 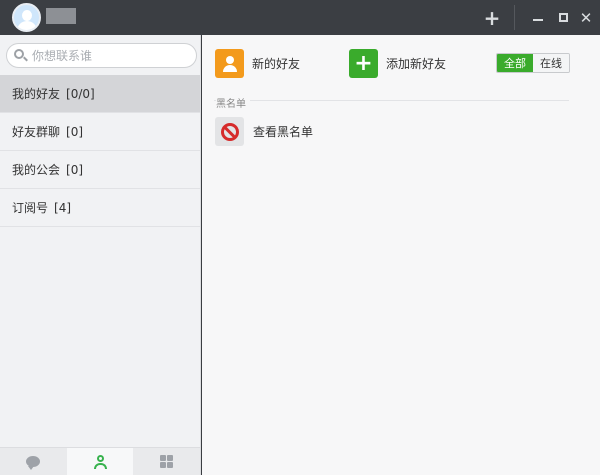 What do you see at coordinates (492, 17) in the screenshot?
I see `add-button: +` at bounding box center [492, 17].